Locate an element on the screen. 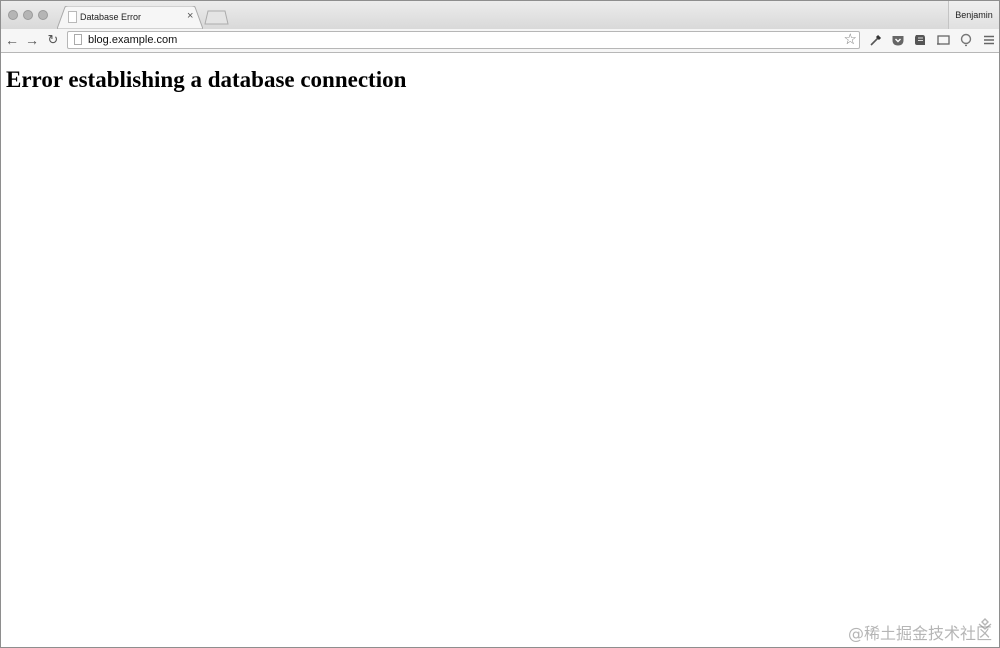 The width and height of the screenshot is (1000, 648). watermark: @稀土掘金技术社区 is located at coordinates (919, 633).